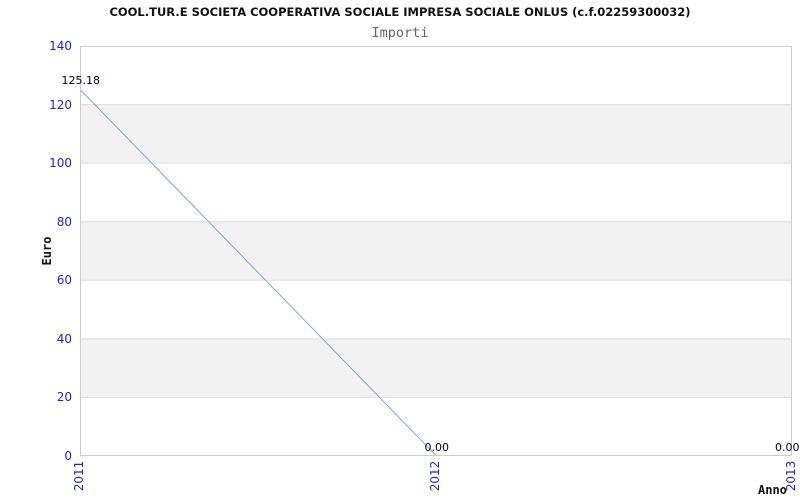  I want to click on y-tick-label: 60, so click(64, 280).